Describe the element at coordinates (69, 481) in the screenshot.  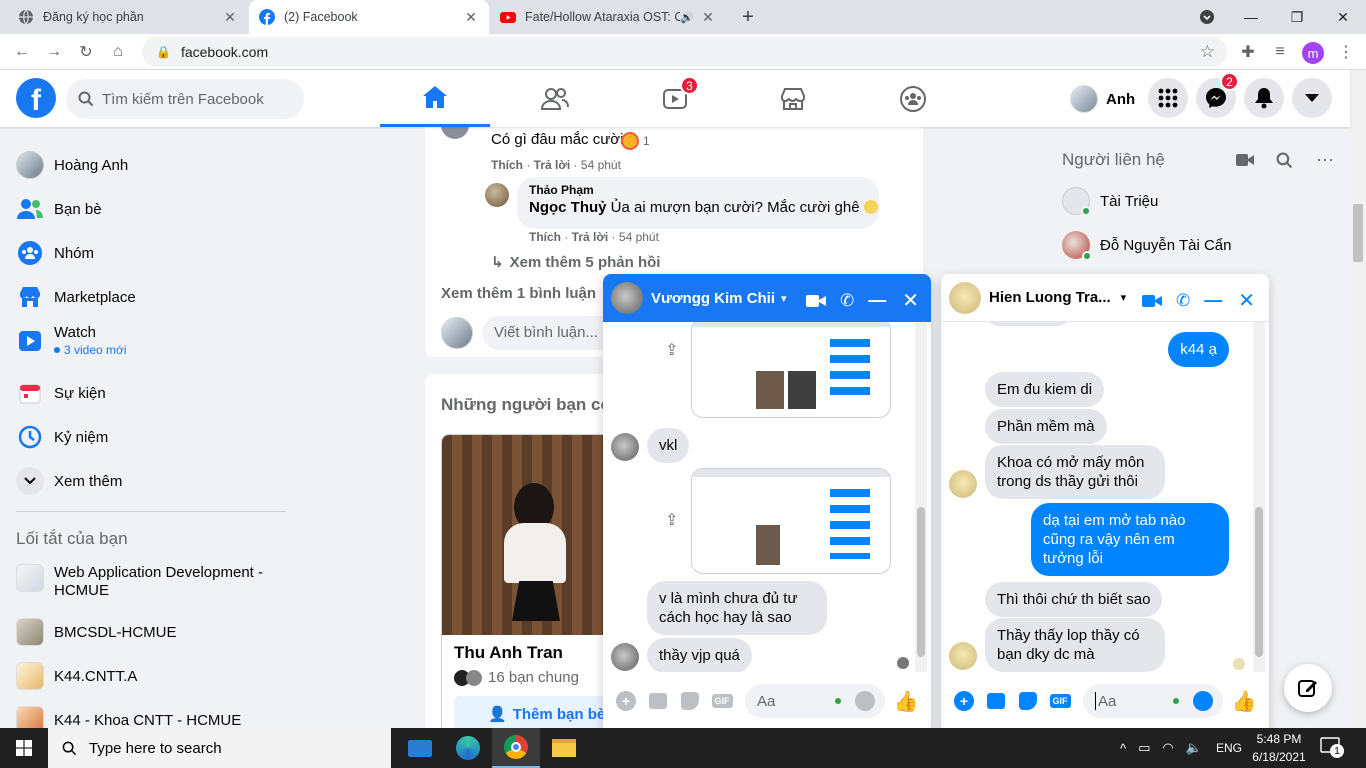
I see `sidebar-item-see-more: Xem thêm` at that location.